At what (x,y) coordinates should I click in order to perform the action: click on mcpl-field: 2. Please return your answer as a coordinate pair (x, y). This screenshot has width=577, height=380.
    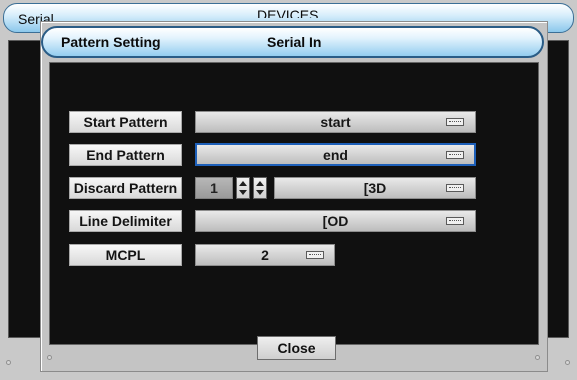
    Looking at the image, I should click on (265, 255).